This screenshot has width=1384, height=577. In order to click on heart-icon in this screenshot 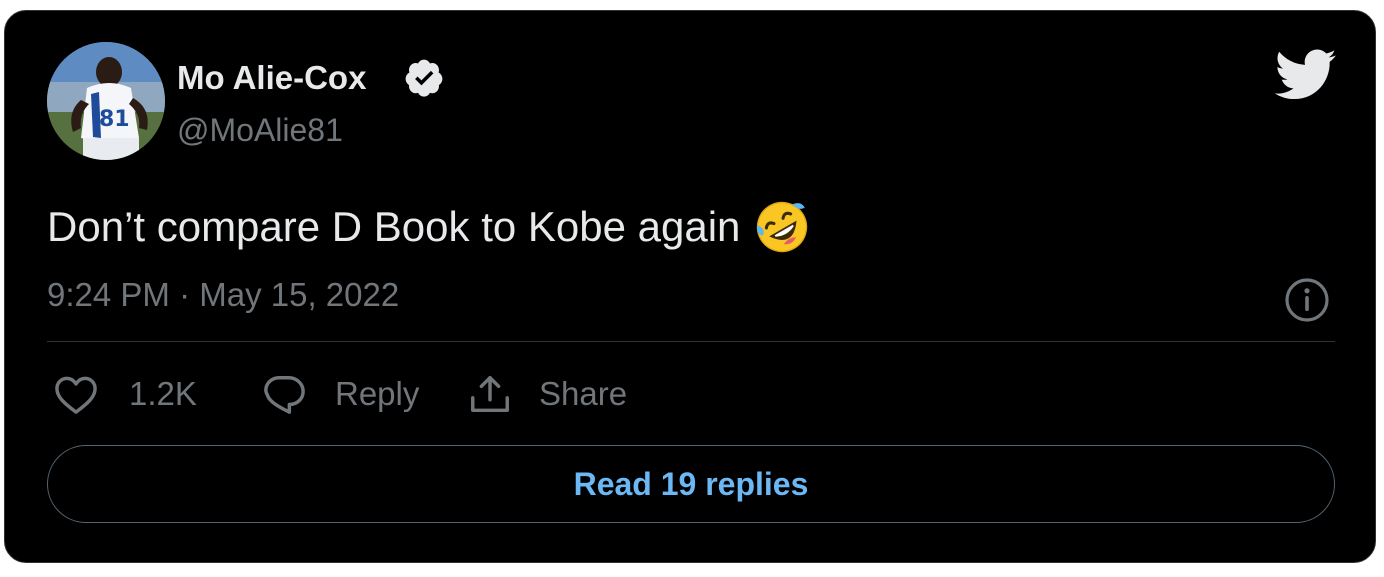, I will do `click(76, 395)`.